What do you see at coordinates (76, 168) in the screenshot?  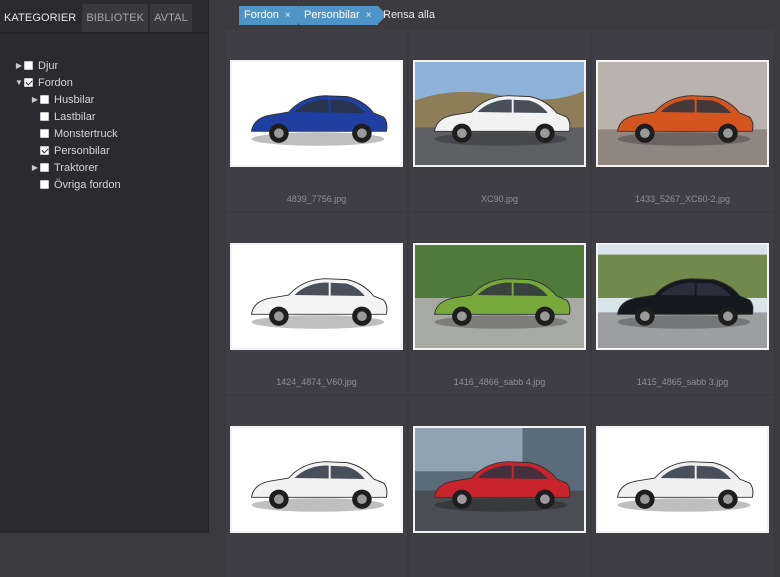 I see `tree-item-label: Traktorer` at bounding box center [76, 168].